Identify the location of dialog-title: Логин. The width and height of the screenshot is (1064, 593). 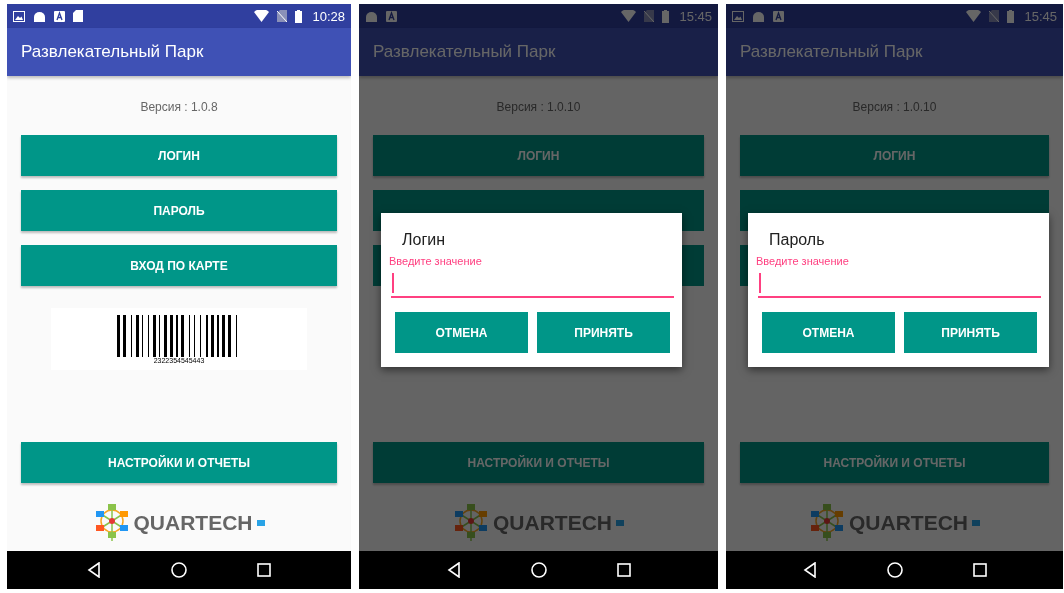
(424, 240).